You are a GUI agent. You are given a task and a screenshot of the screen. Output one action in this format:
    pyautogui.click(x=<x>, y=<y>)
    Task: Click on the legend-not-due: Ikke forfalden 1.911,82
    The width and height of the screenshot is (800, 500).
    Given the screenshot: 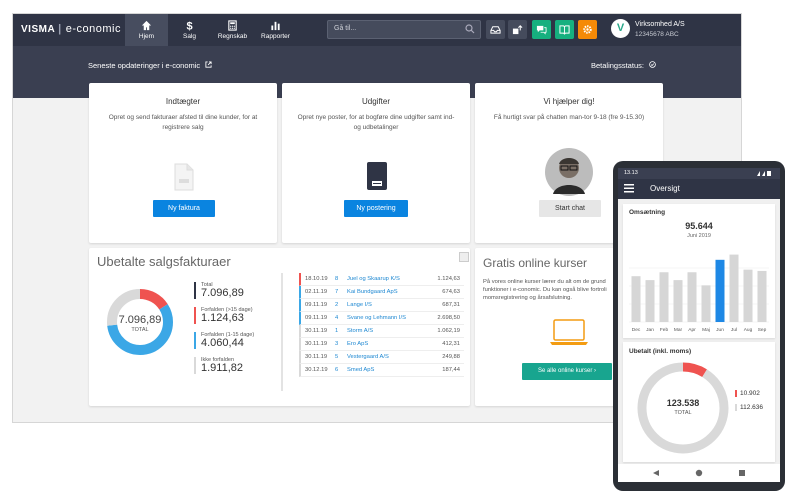 What is the action you would take?
    pyautogui.click(x=218, y=365)
    